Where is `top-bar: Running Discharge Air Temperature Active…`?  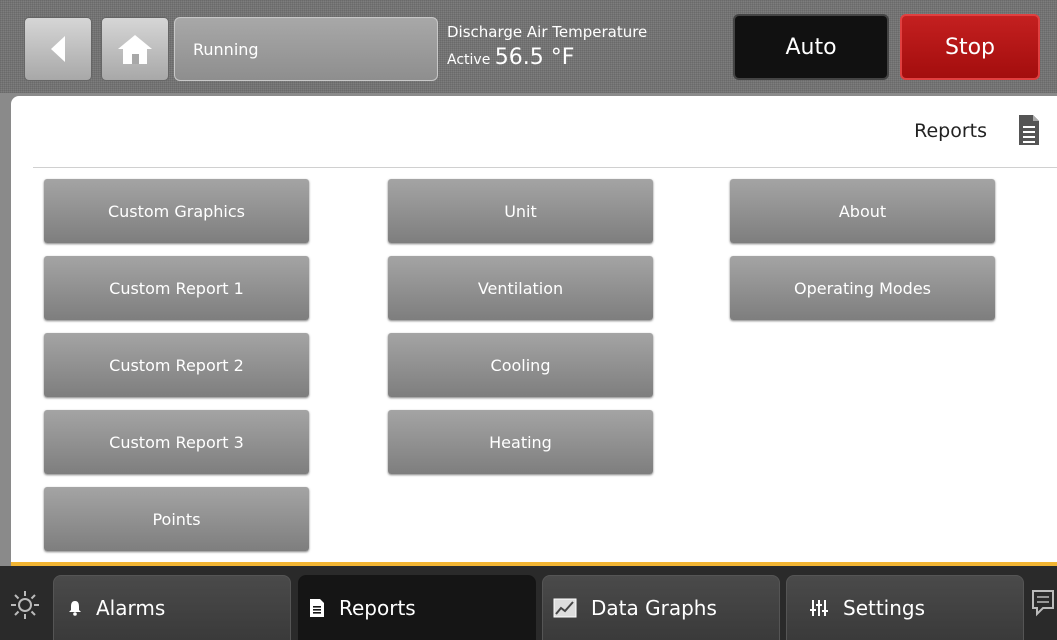 top-bar: Running Discharge Air Temperature Active… is located at coordinates (528, 46).